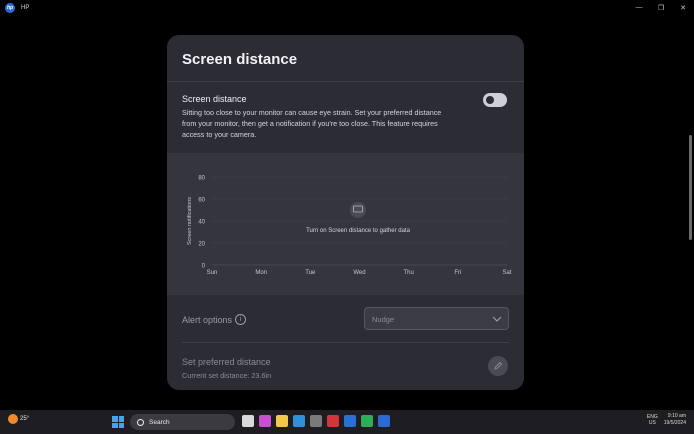  Describe the element at coordinates (201, 223) in the screenshot. I see `y-tick-label: 40` at that location.